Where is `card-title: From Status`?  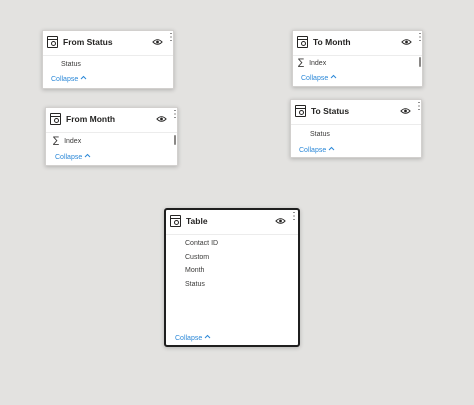 card-title: From Status is located at coordinates (88, 42).